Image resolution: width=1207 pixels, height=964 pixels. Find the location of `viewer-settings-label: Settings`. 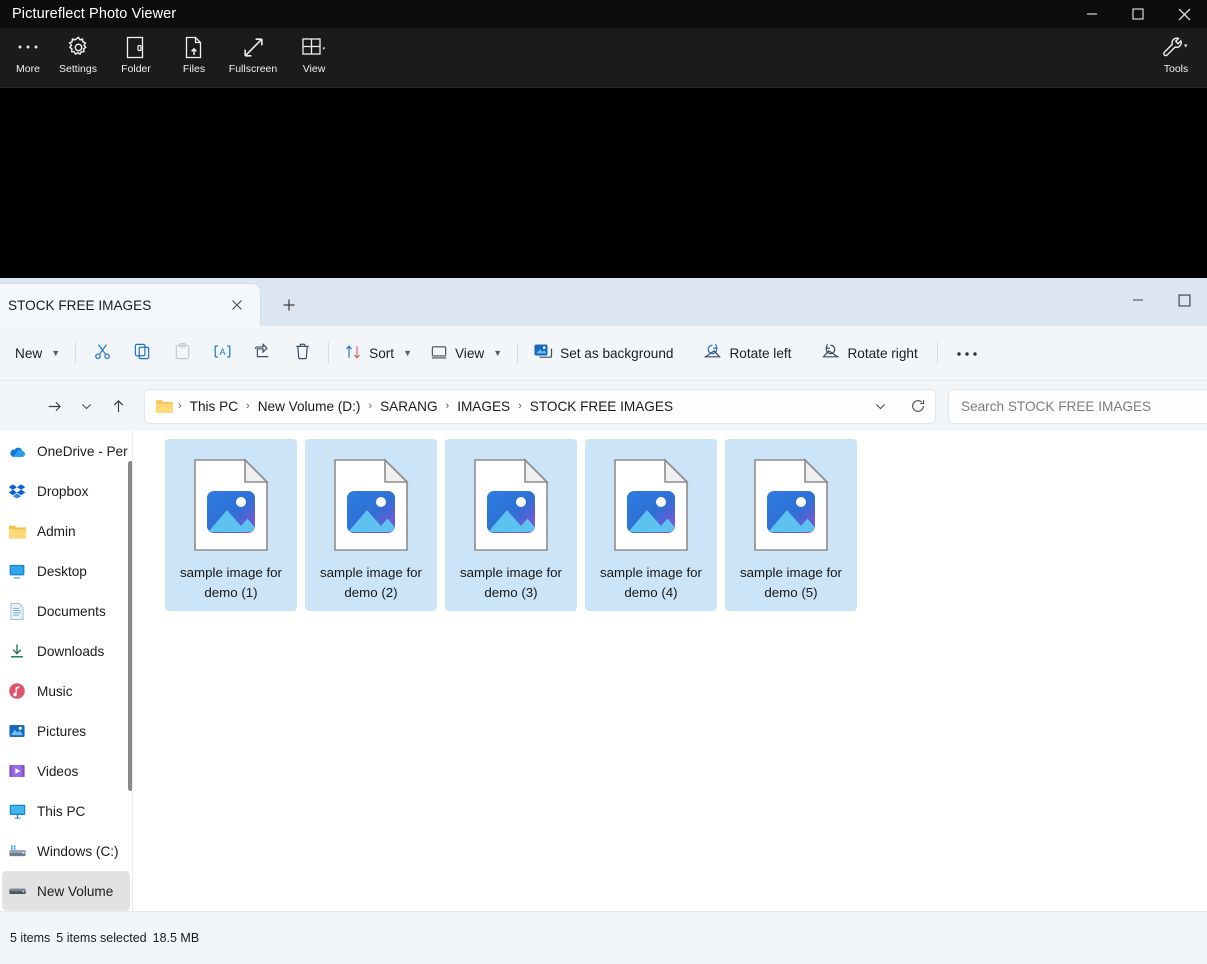

viewer-settings-label: Settings is located at coordinates (78, 69).